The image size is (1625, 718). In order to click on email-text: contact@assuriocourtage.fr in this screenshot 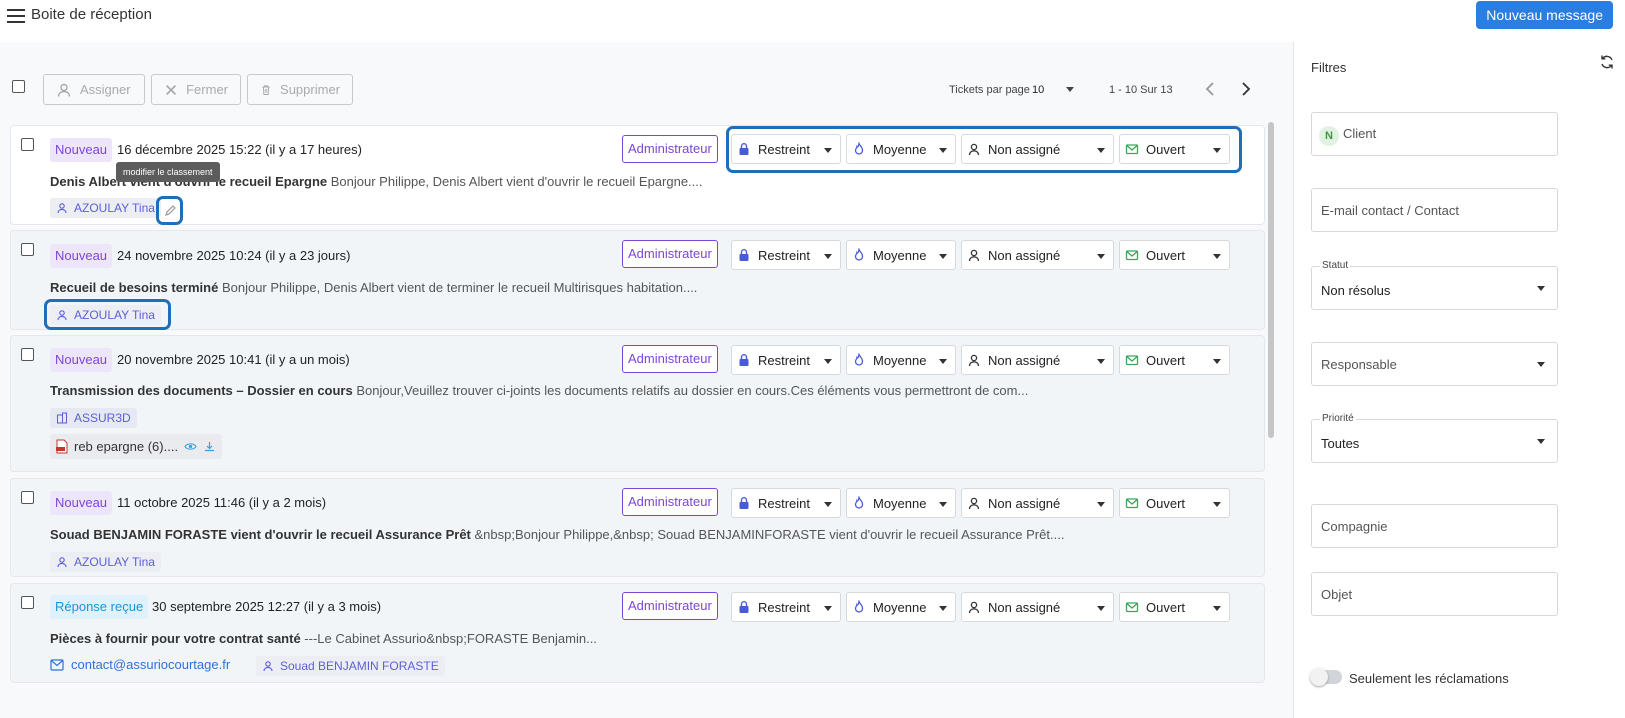, I will do `click(151, 664)`.